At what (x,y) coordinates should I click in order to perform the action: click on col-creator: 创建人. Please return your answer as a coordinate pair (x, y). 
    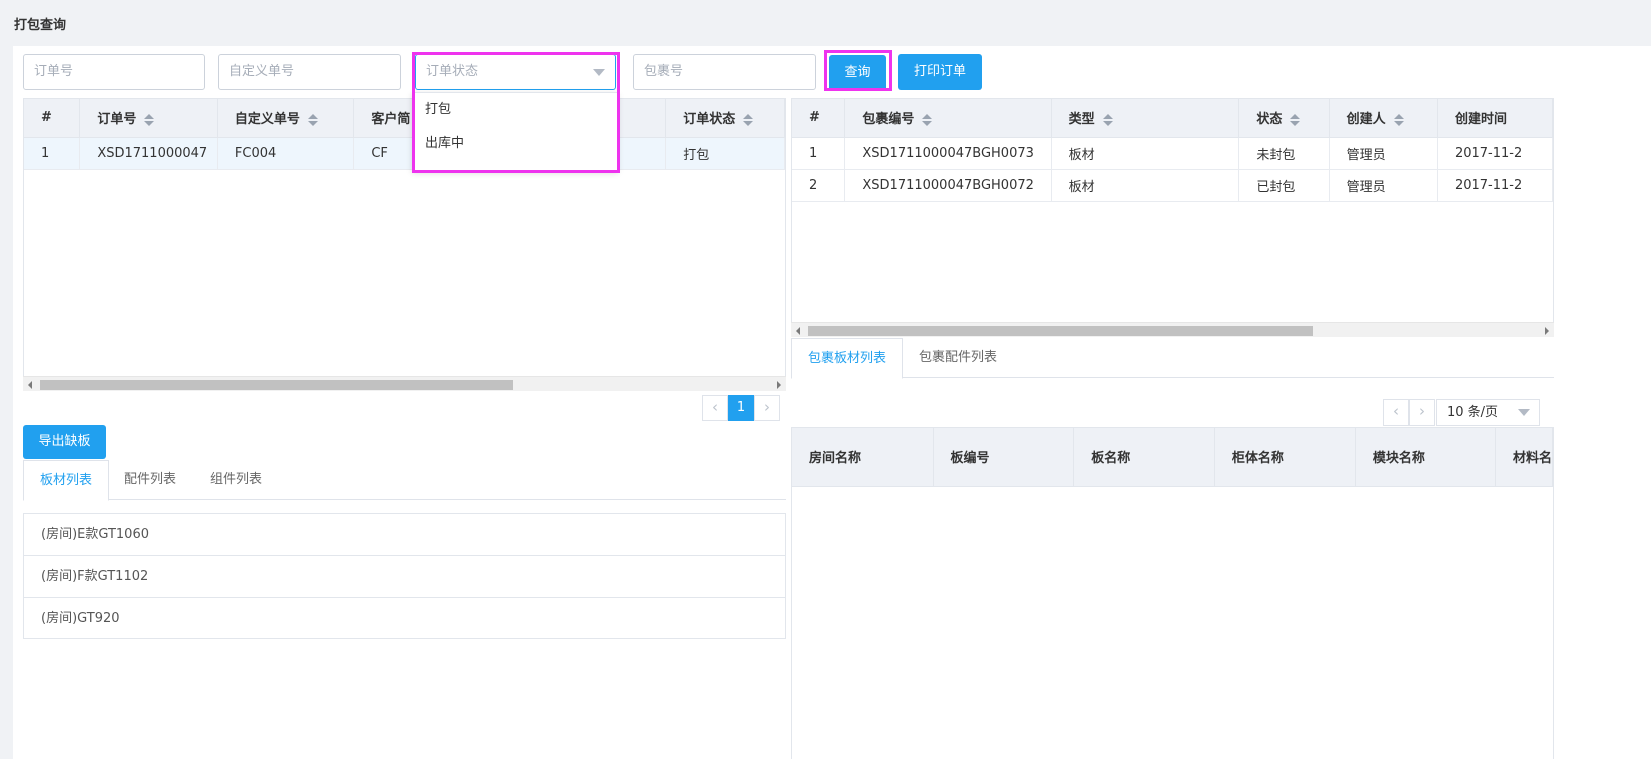
    Looking at the image, I should click on (1383, 118).